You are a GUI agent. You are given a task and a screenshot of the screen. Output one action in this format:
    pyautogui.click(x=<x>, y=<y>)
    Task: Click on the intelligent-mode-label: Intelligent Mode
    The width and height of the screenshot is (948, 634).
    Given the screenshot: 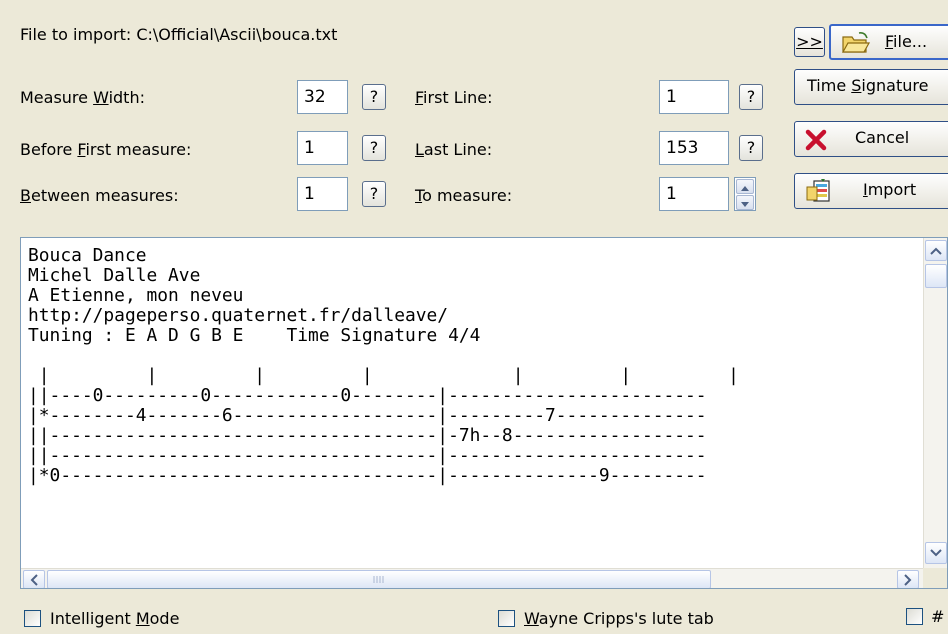 What is the action you would take?
    pyautogui.click(x=115, y=618)
    